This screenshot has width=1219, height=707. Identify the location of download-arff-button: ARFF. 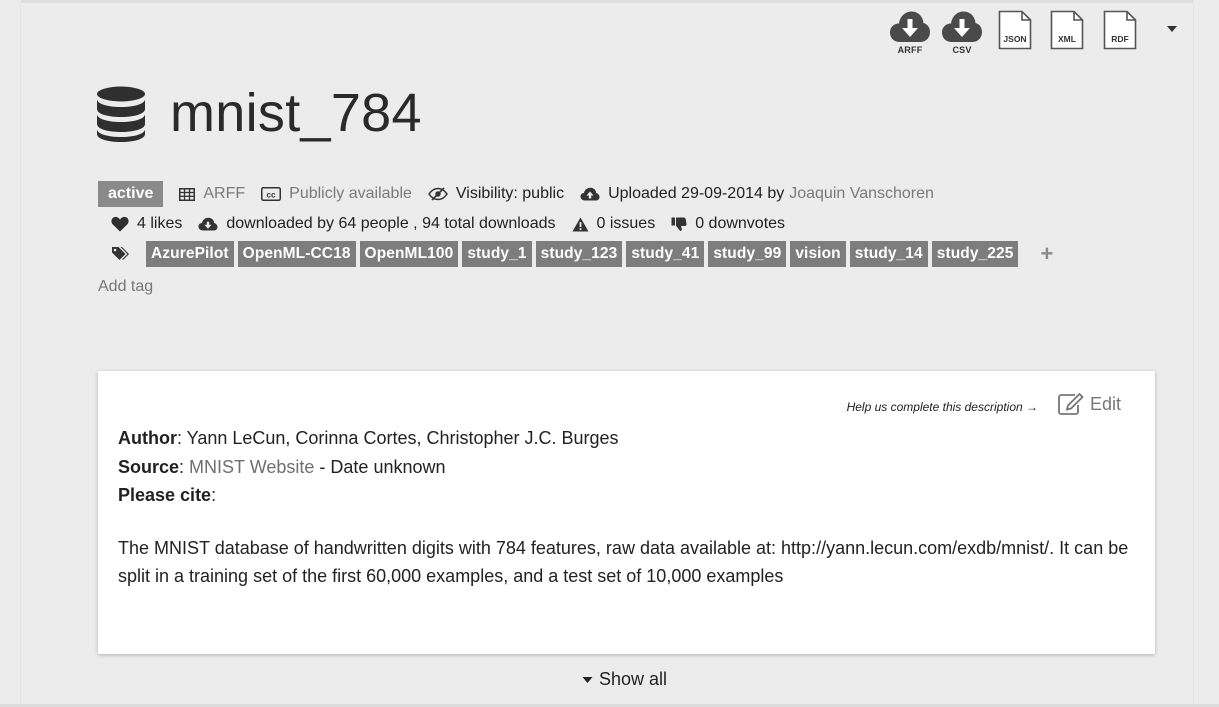
(910, 32).